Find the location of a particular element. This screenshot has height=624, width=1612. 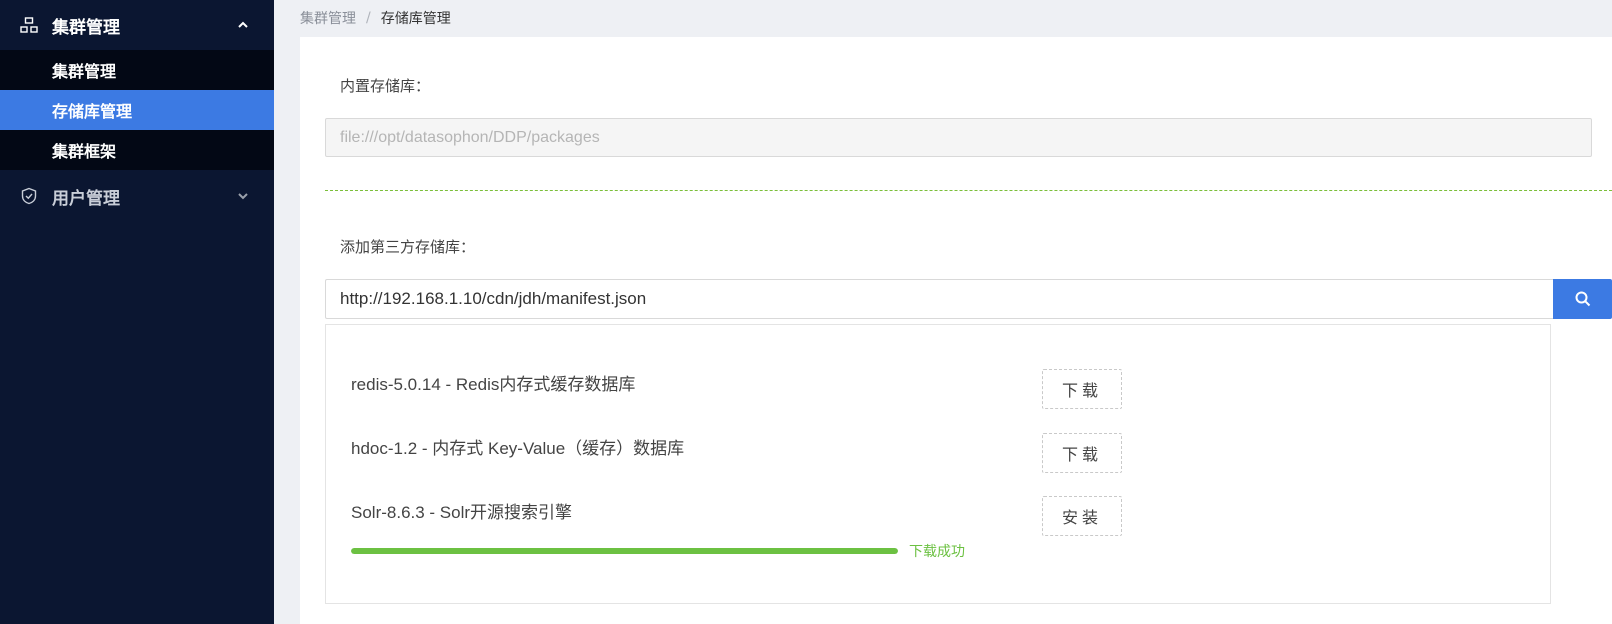

download-status-text: 下载成功 is located at coordinates (937, 552).